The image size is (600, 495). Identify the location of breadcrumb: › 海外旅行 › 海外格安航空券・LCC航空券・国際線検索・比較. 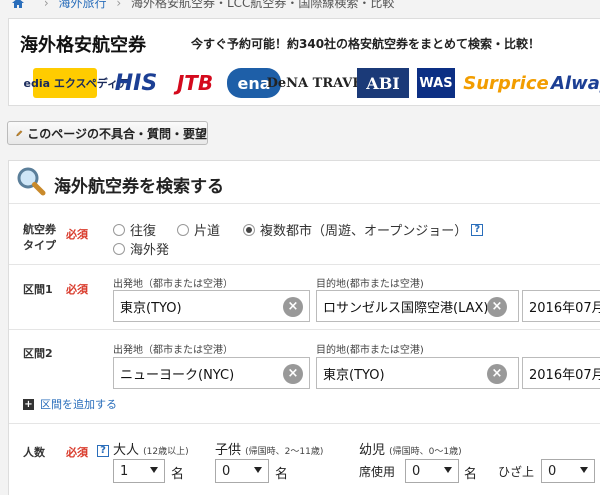
(300, 5).